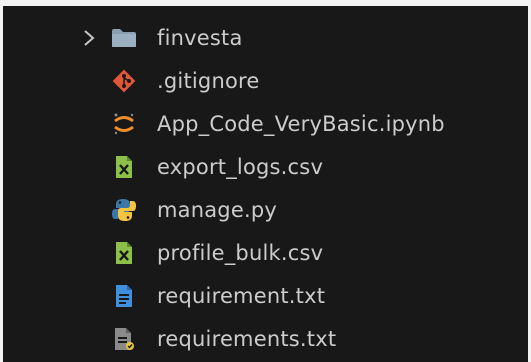 The image size is (531, 362). Describe the element at coordinates (240, 252) in the screenshot. I see `explorer-item-label: profile_bulk.csv` at that location.